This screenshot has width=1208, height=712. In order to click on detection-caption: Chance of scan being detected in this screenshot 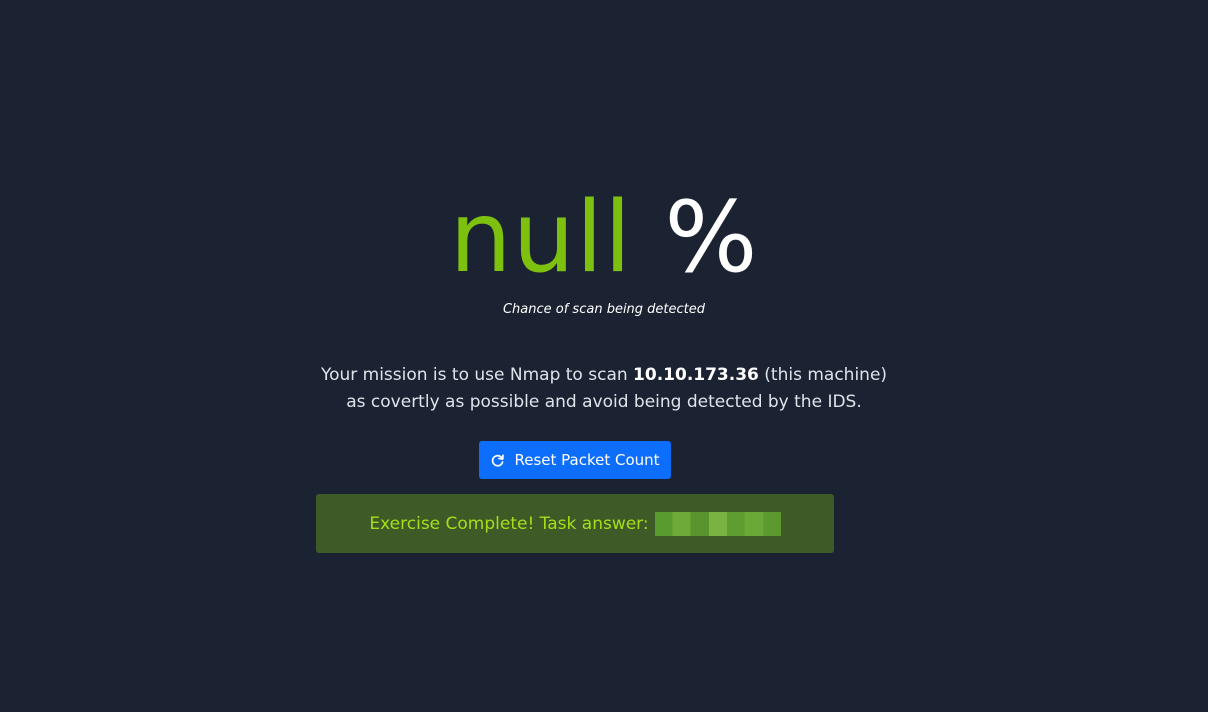, I will do `click(604, 309)`.